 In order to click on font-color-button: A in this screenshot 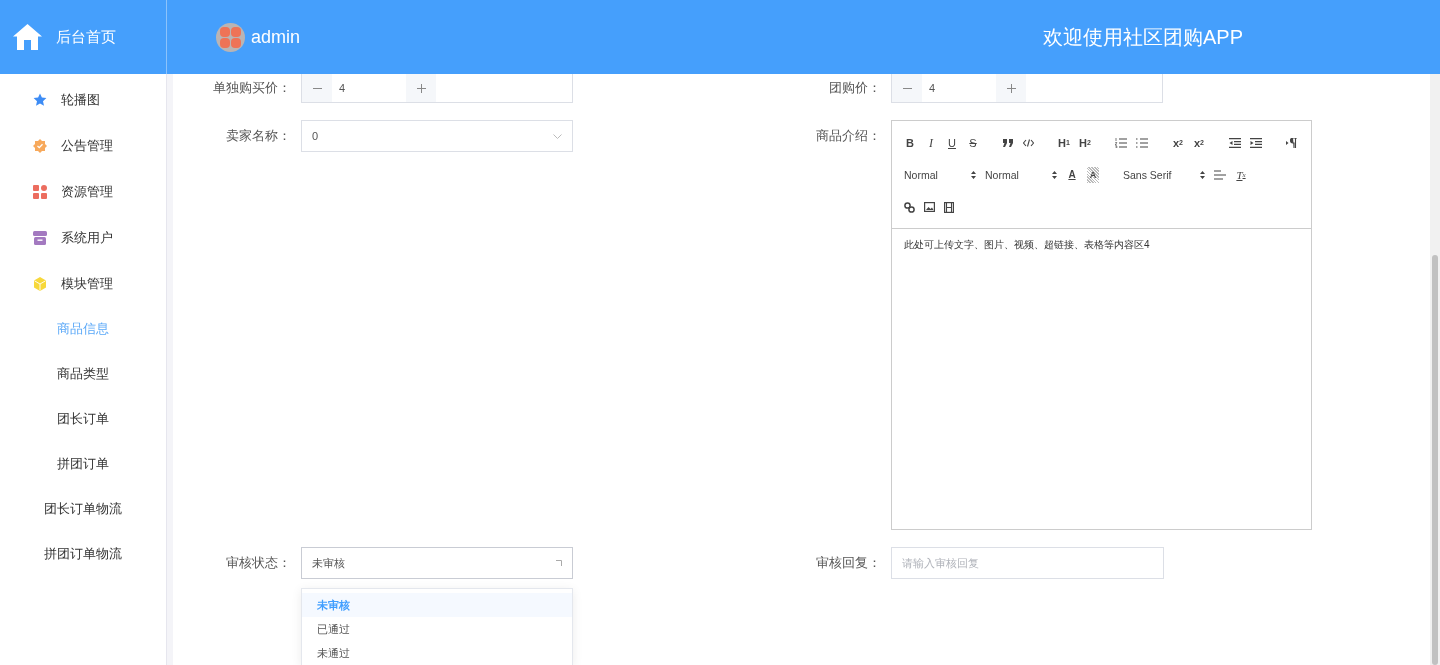, I will do `click(1072, 175)`.